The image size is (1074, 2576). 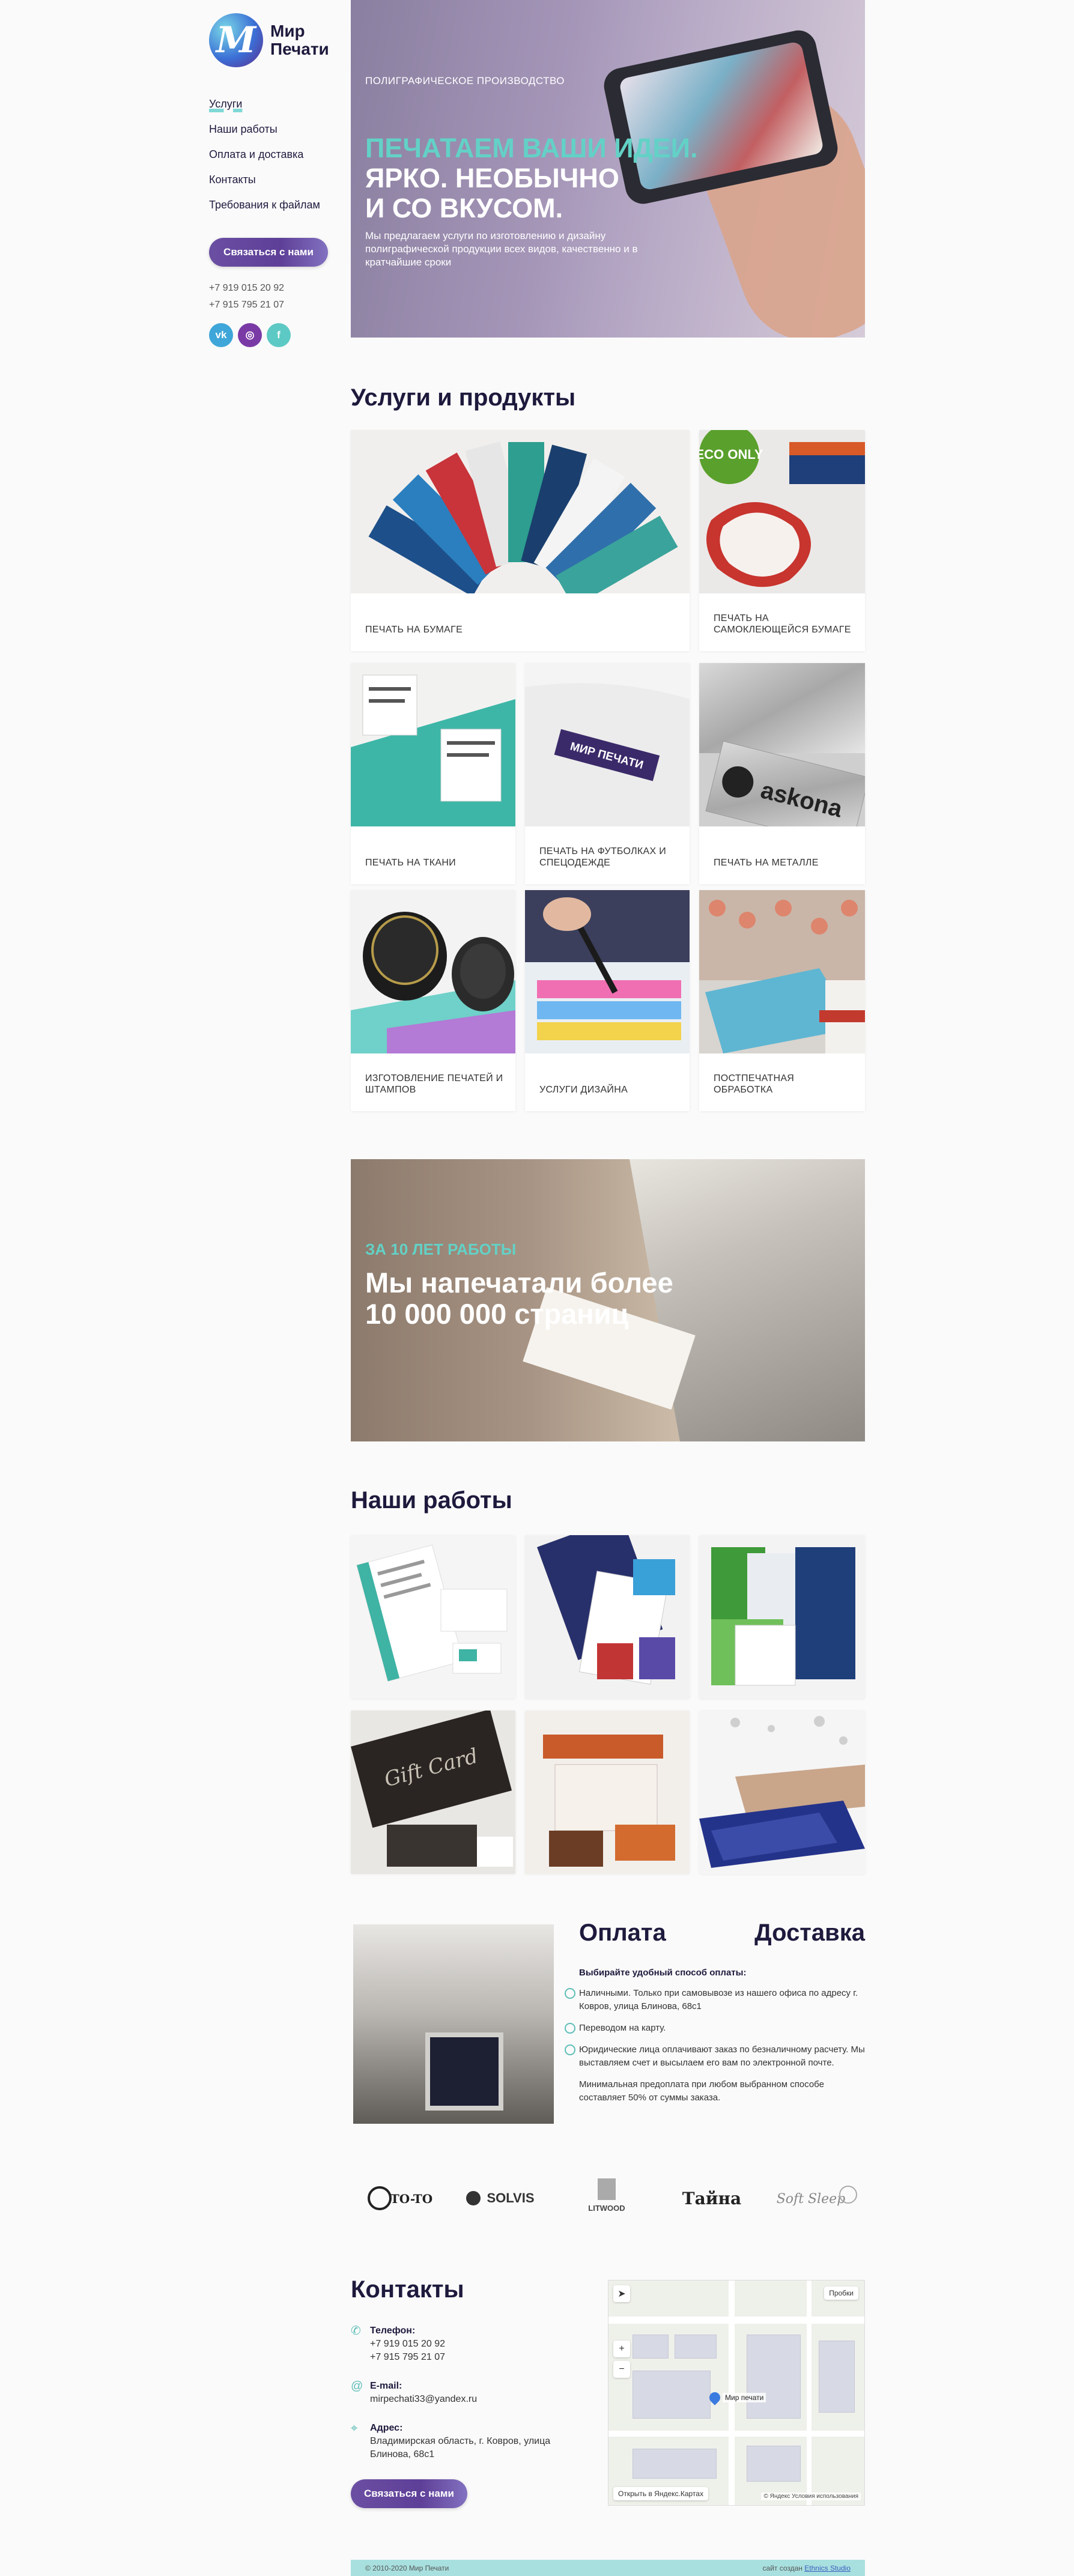 What do you see at coordinates (410, 863) in the screenshot?
I see `service-caption: ПЕЧАТЬ НА ТКАНИ` at bounding box center [410, 863].